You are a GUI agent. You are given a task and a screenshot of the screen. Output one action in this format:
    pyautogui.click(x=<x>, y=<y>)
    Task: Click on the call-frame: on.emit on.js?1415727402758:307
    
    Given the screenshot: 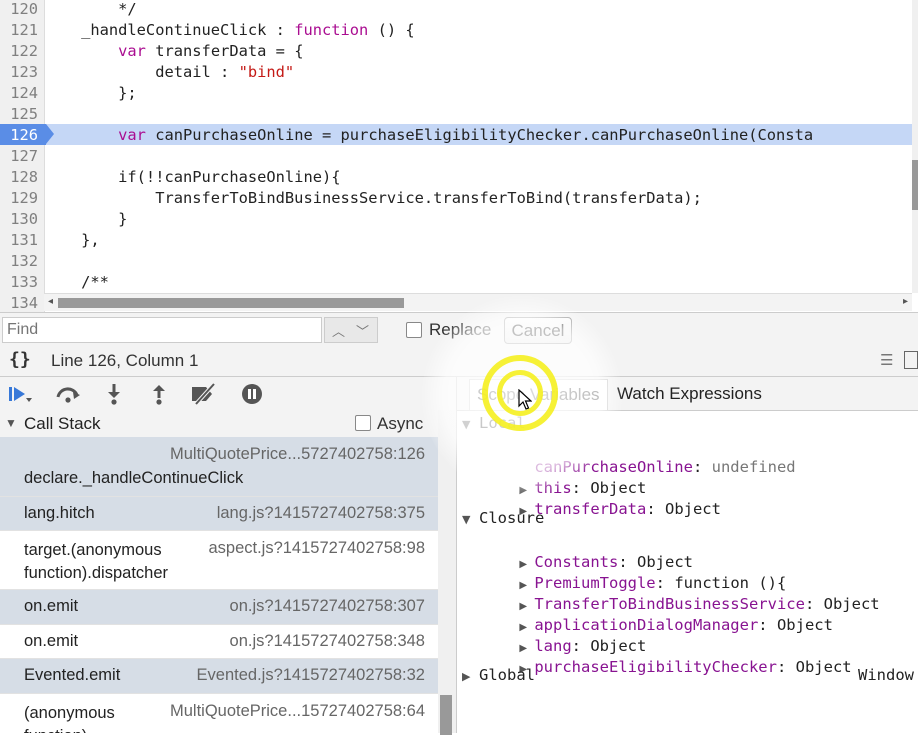 What is the action you would take?
    pyautogui.click(x=219, y=607)
    